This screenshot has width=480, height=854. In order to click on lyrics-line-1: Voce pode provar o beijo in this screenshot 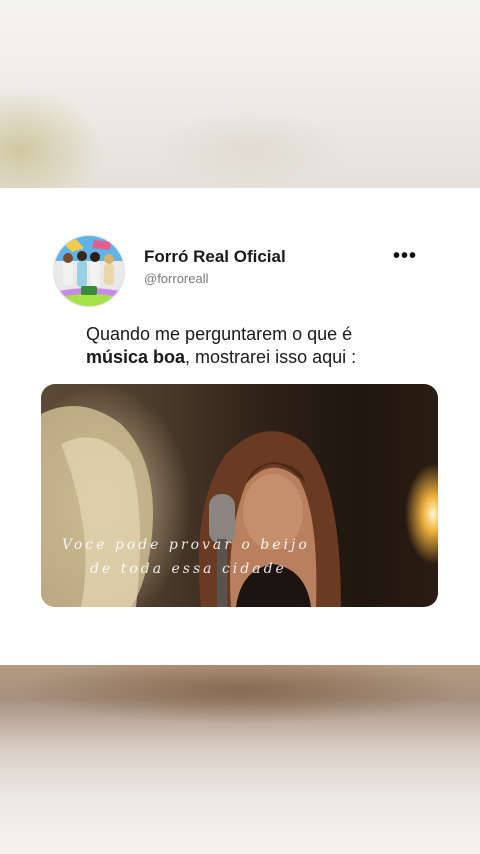, I will do `click(186, 545)`.